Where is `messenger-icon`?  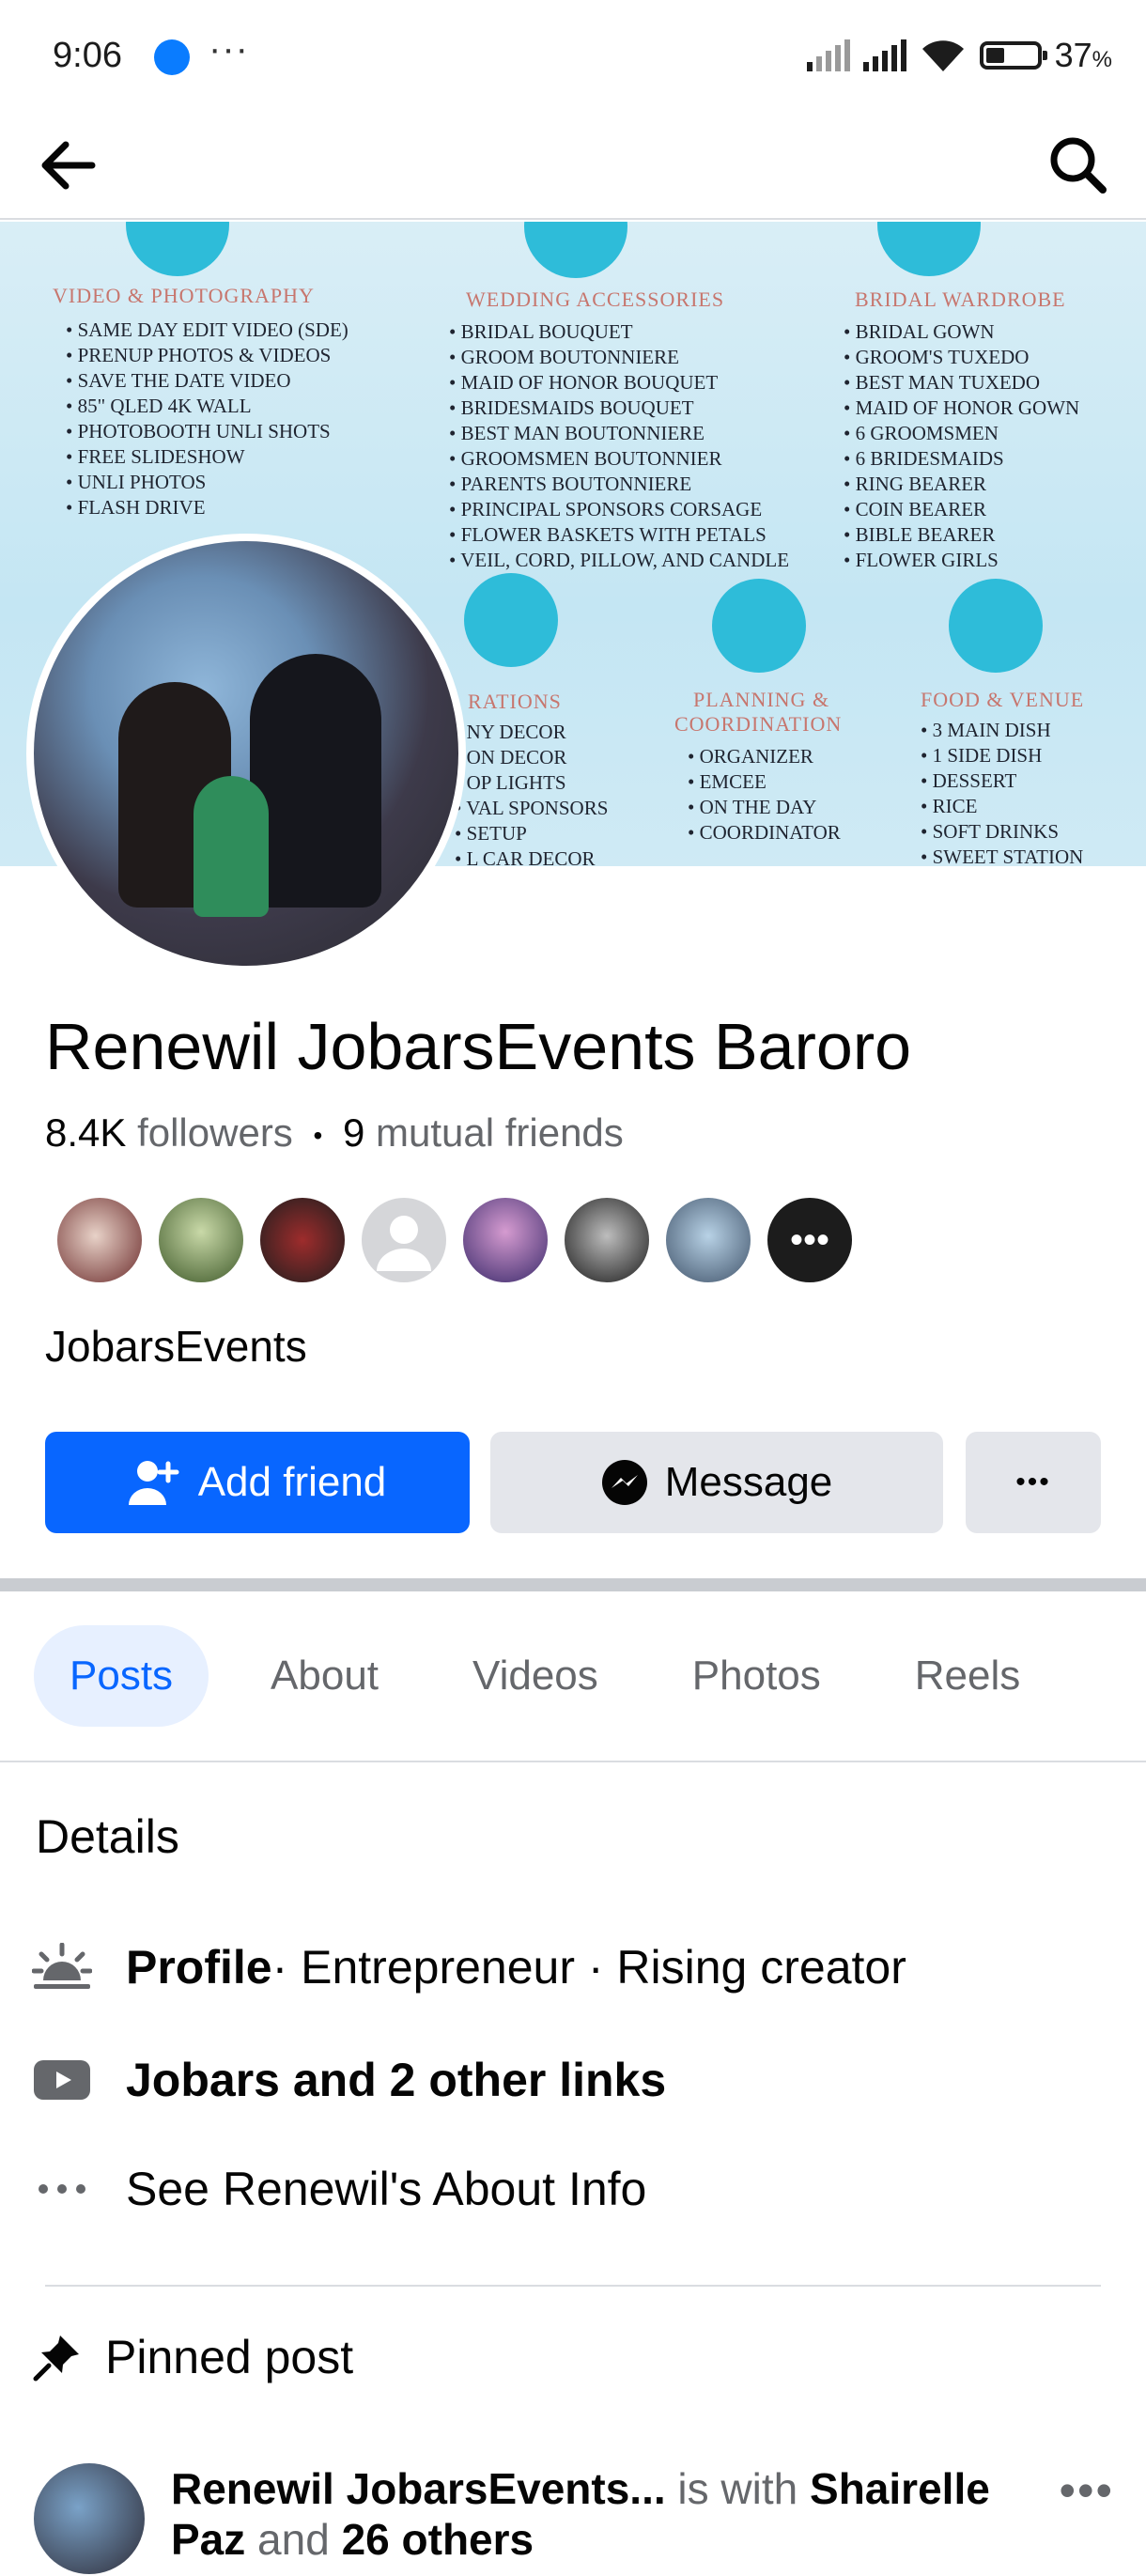 messenger-icon is located at coordinates (624, 1483).